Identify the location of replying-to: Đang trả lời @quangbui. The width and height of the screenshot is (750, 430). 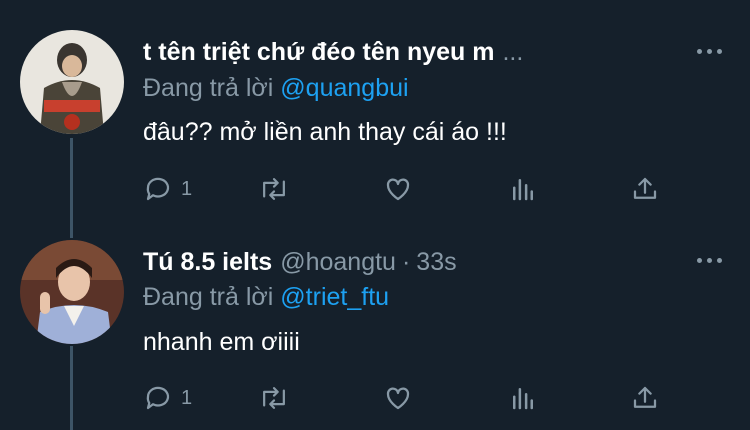
(276, 88).